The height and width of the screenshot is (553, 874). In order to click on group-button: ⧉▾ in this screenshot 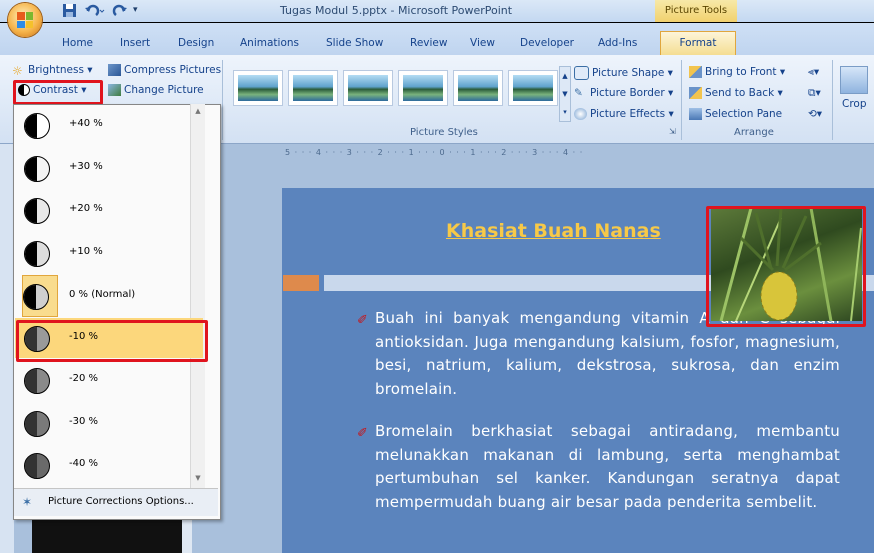, I will do `click(814, 93)`.